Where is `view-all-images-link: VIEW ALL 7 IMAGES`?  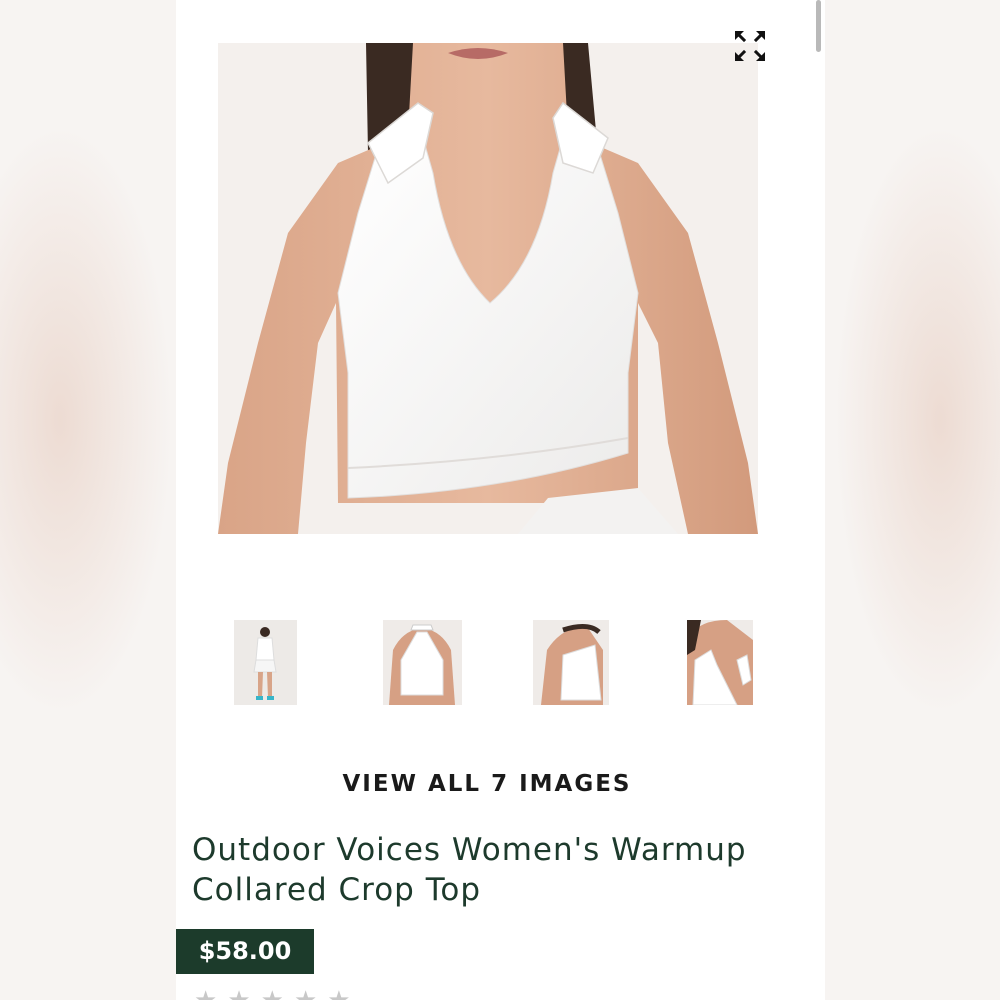
view-all-images-link: VIEW ALL 7 IMAGES is located at coordinates (487, 784).